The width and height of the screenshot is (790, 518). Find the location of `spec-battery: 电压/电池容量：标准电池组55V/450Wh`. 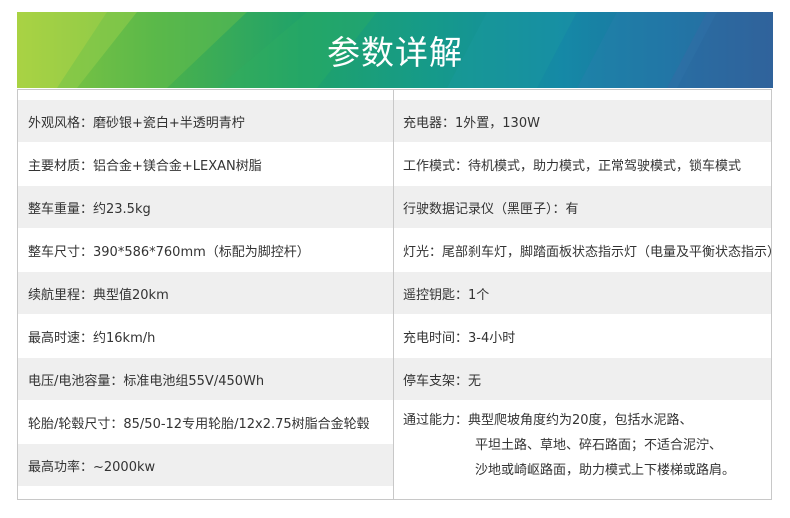

spec-battery: 电压/电池容量：标准电池组55V/450Wh is located at coordinates (205, 379).